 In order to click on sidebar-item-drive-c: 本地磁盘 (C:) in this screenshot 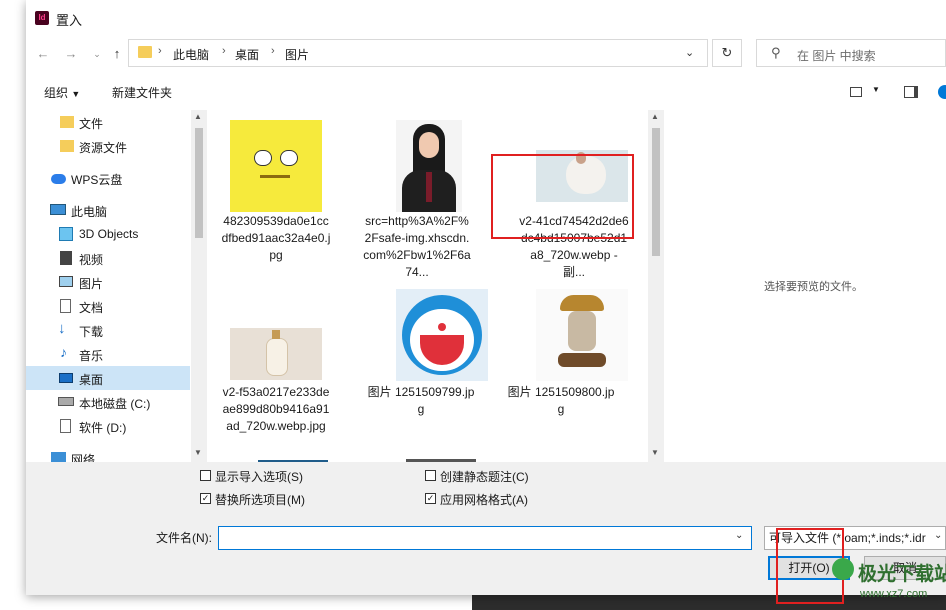, I will do `click(108, 402)`.